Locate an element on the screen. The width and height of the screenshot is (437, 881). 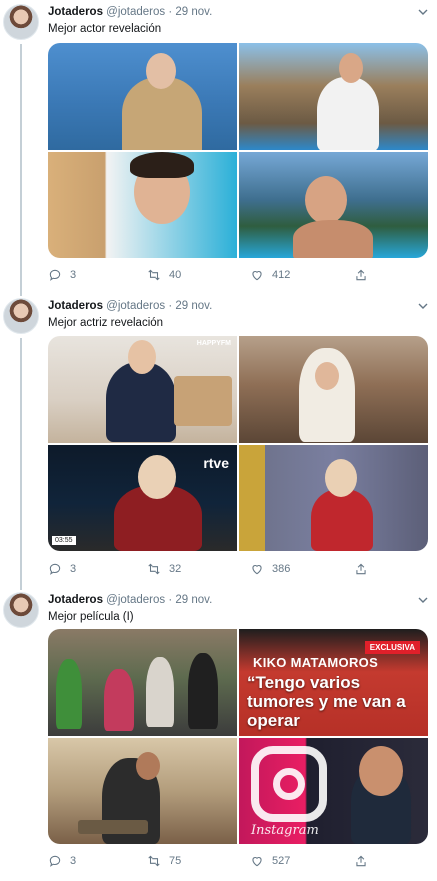
exclusive-badge: EXCLUSIVA is located at coordinates (392, 647).